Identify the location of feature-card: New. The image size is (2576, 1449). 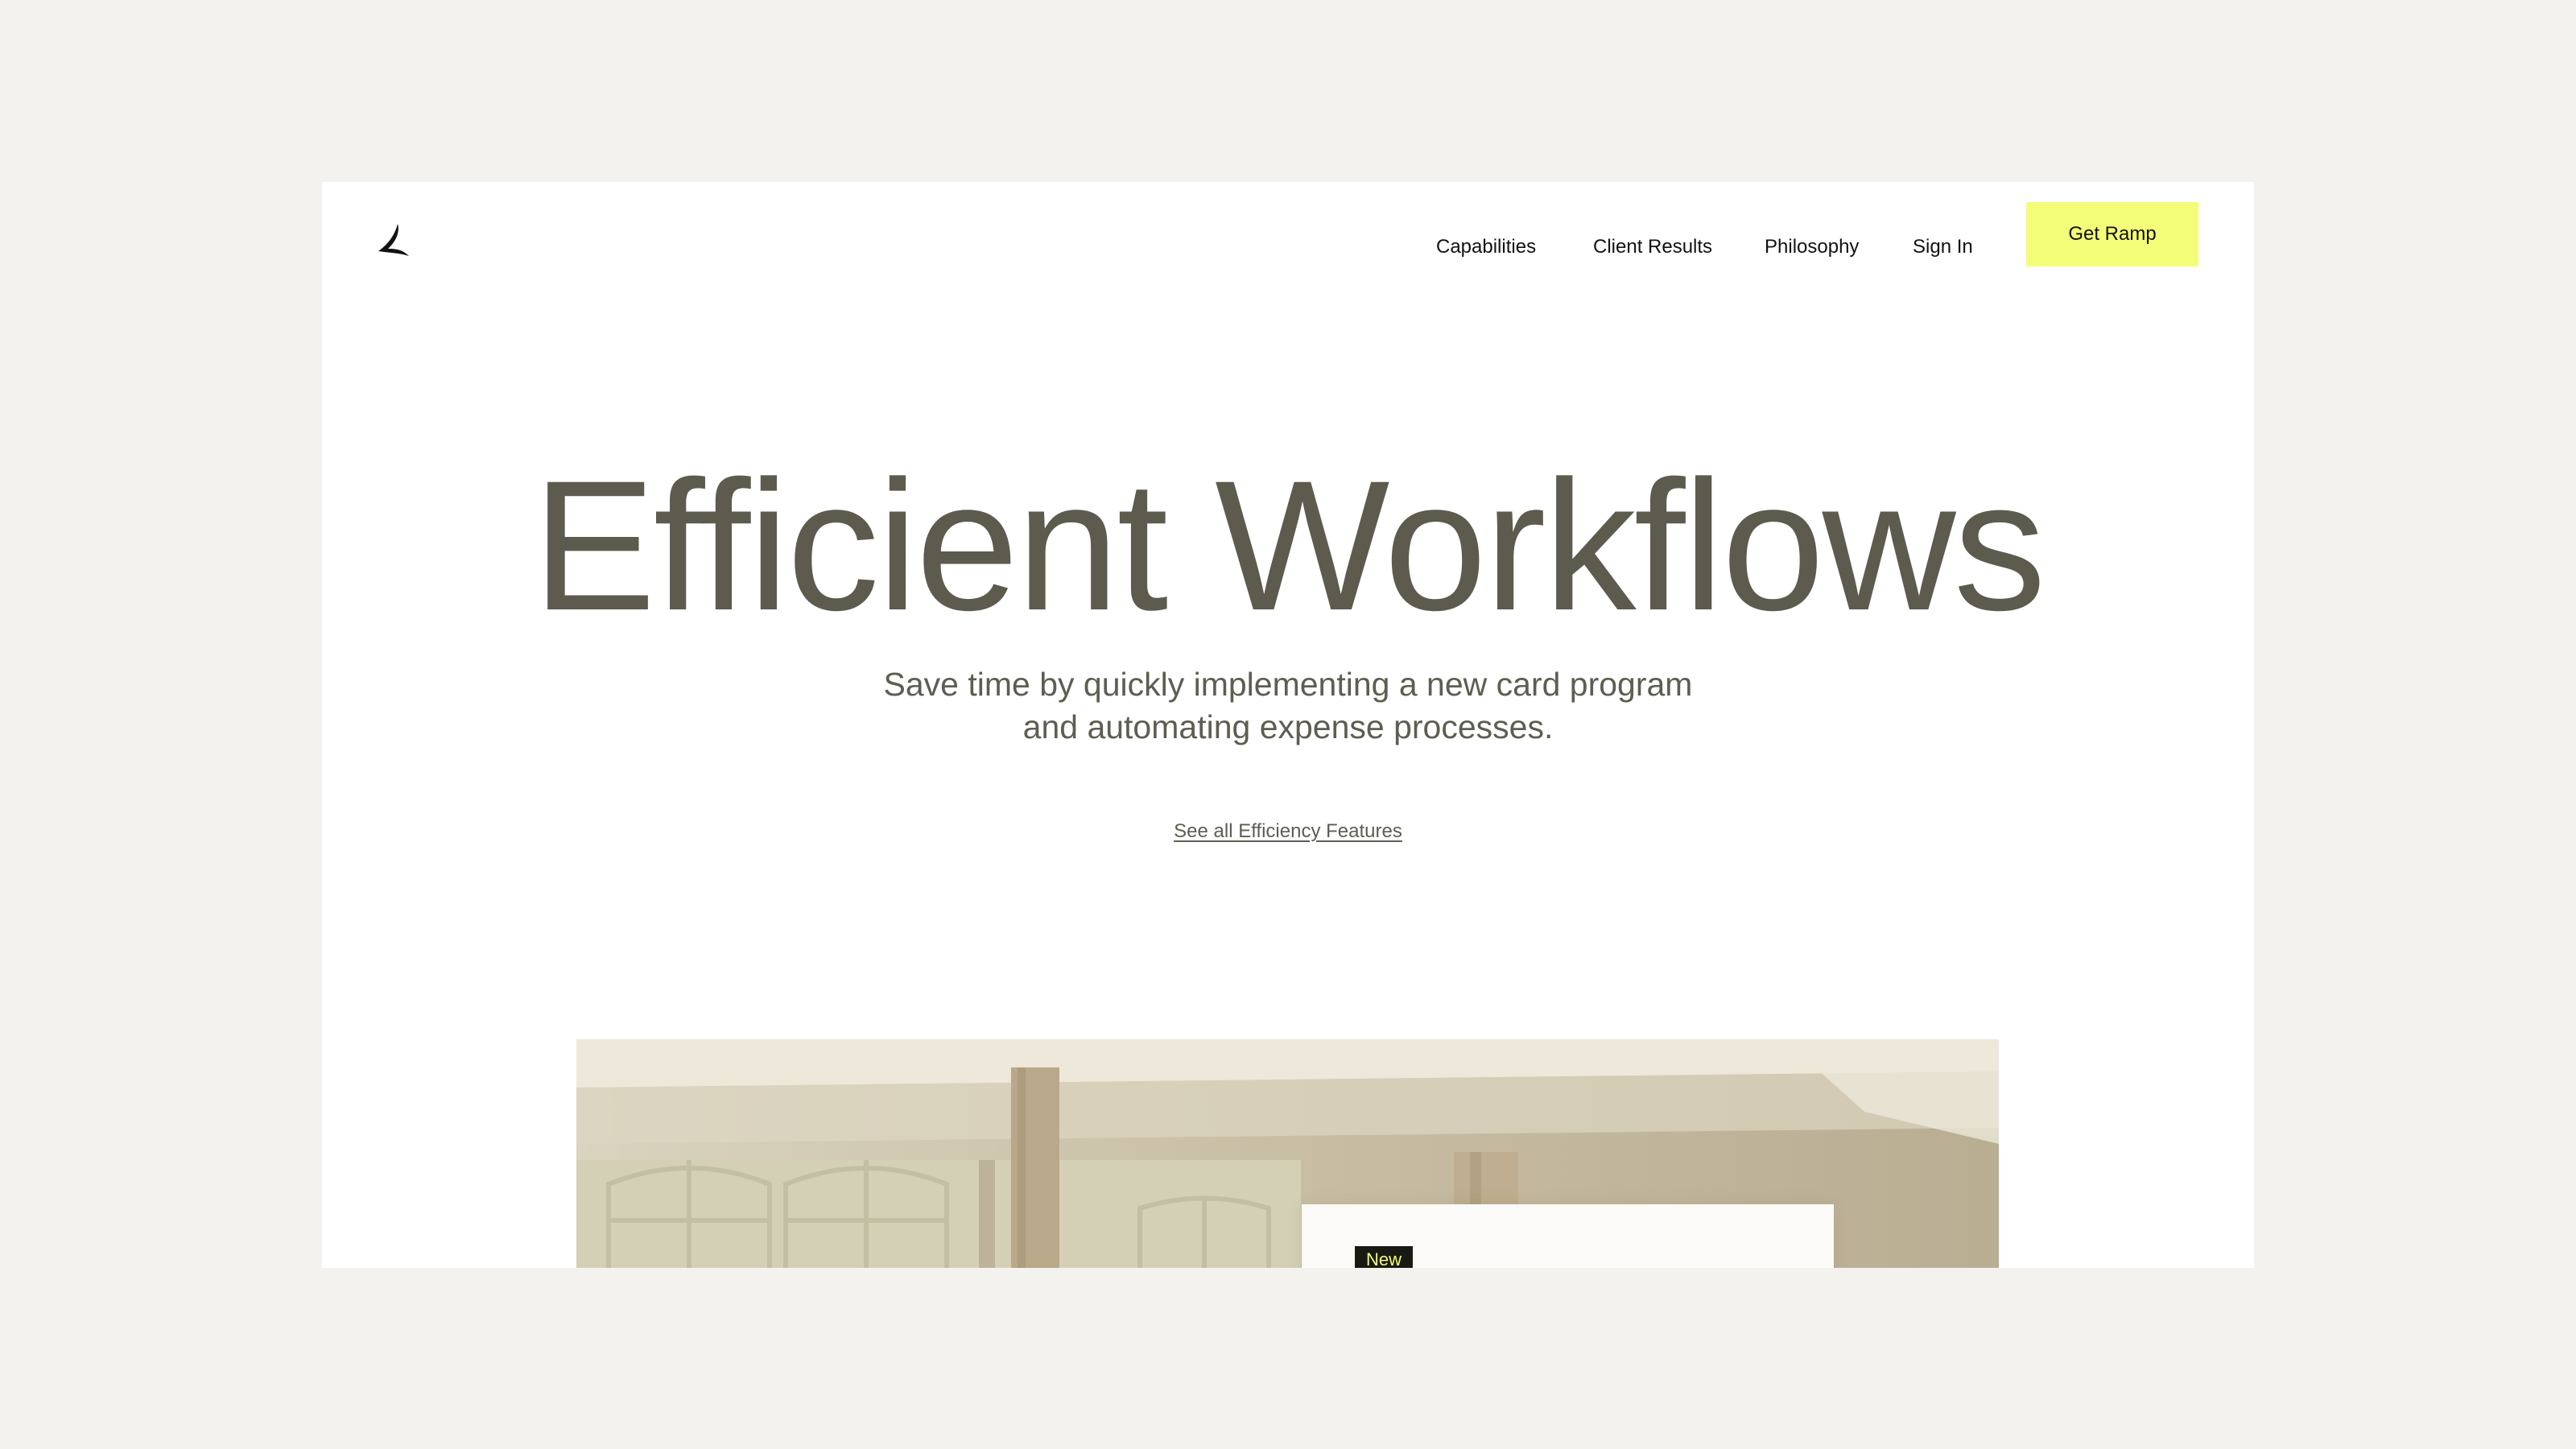
(1568, 1236).